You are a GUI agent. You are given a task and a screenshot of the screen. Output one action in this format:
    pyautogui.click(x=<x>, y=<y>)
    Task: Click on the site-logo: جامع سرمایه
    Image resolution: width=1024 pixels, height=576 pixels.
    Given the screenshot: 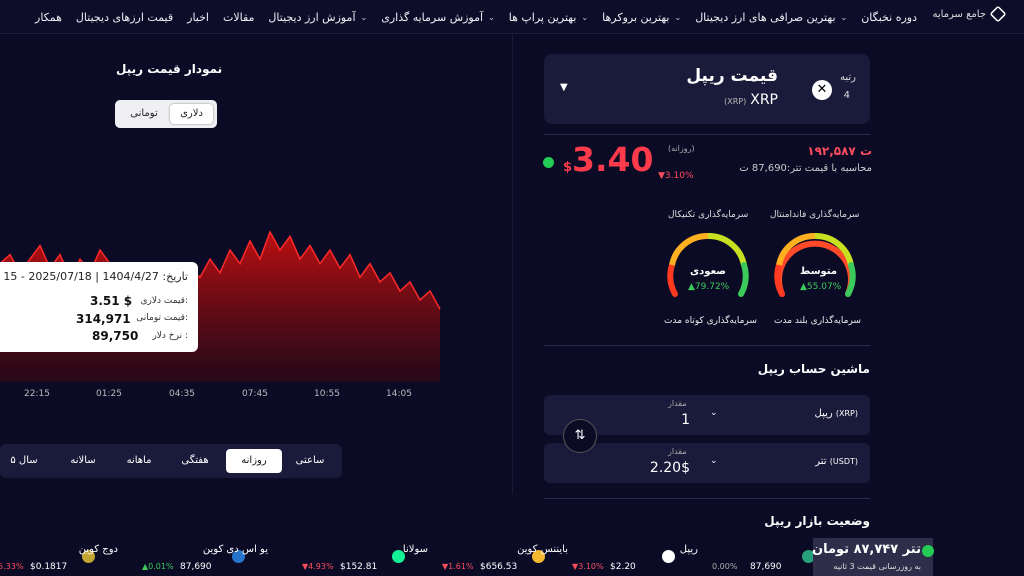 What is the action you would take?
    pyautogui.click(x=969, y=14)
    